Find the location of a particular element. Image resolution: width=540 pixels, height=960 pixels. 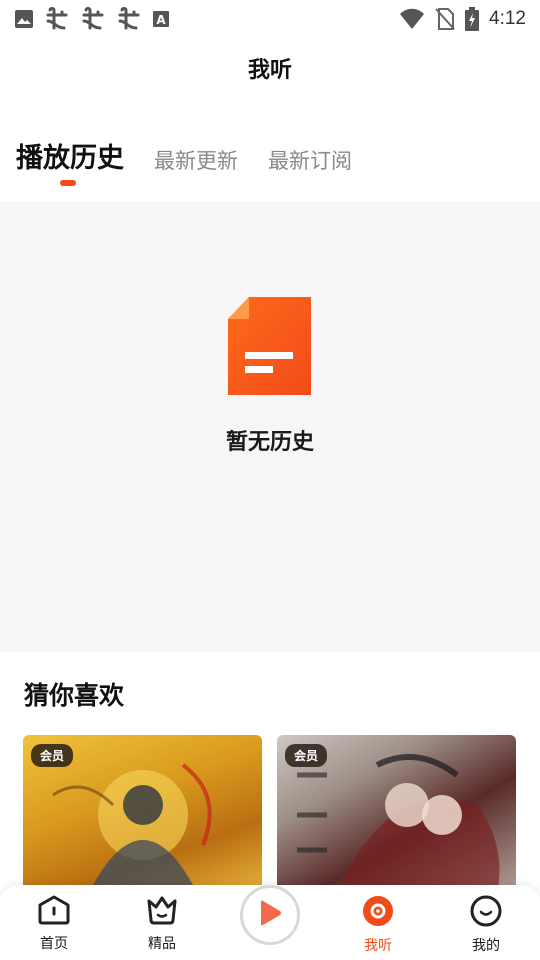

battery-charging-icon is located at coordinates (472, 19).